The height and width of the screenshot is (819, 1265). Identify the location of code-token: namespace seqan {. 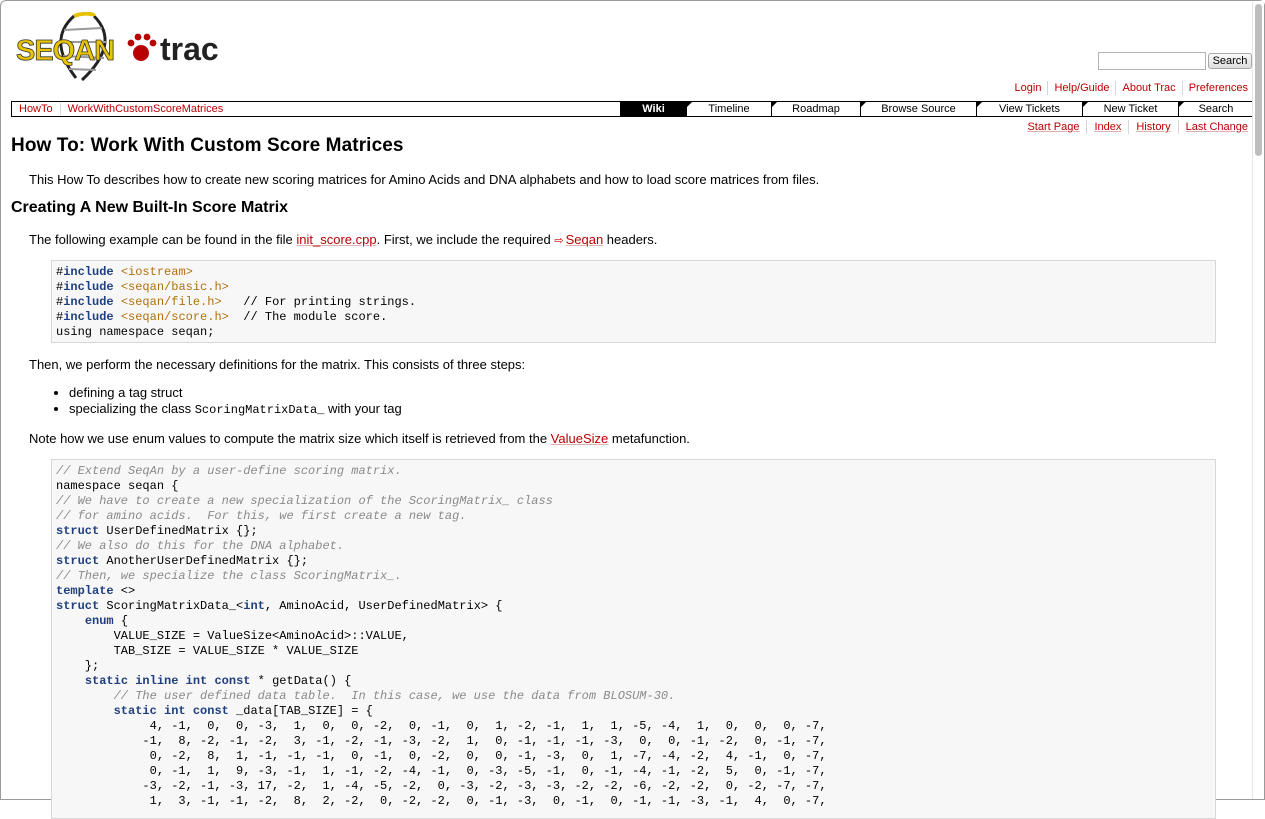
(117, 486).